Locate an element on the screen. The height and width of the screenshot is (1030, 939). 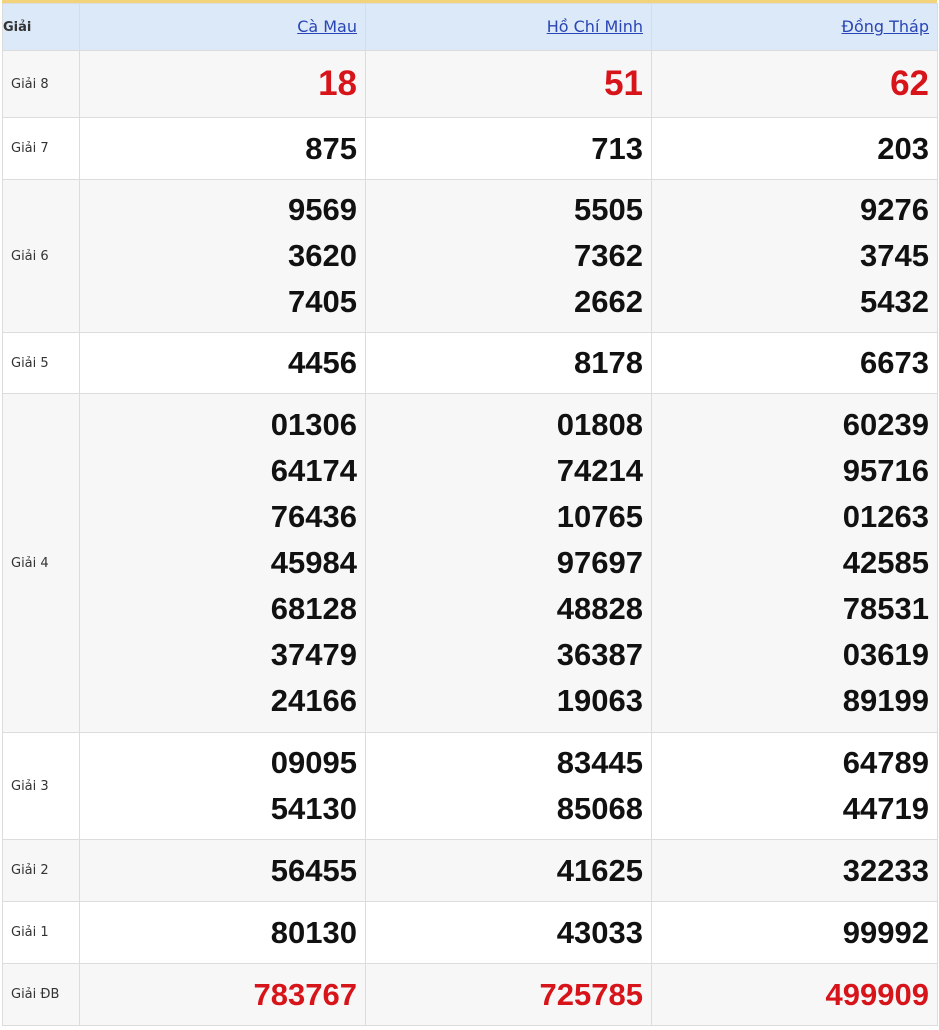
winning-number: 60239 is located at coordinates (885, 424).